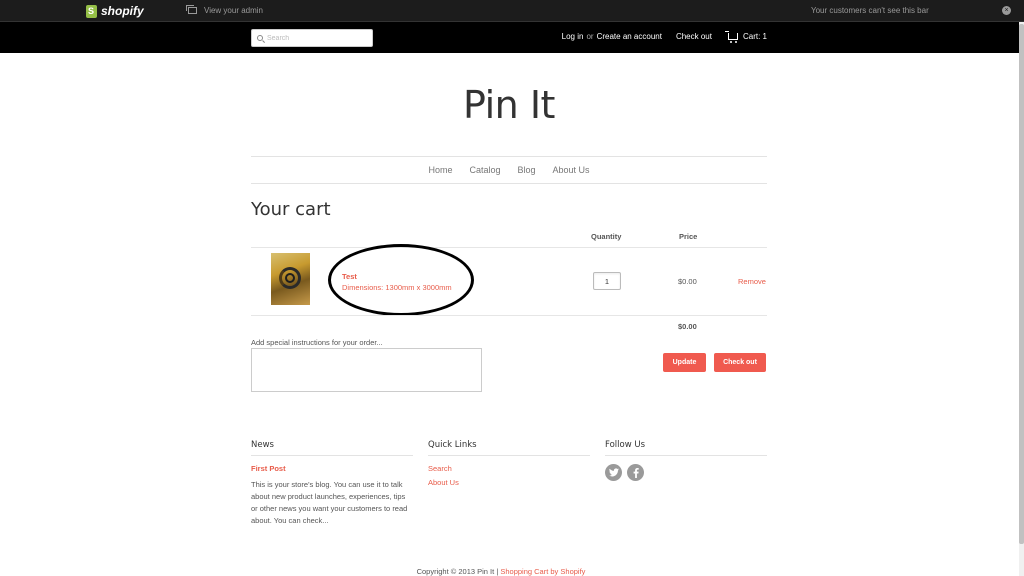 The image size is (1024, 576). What do you see at coordinates (571, 170) in the screenshot?
I see `nav-item-about-us: About Us` at bounding box center [571, 170].